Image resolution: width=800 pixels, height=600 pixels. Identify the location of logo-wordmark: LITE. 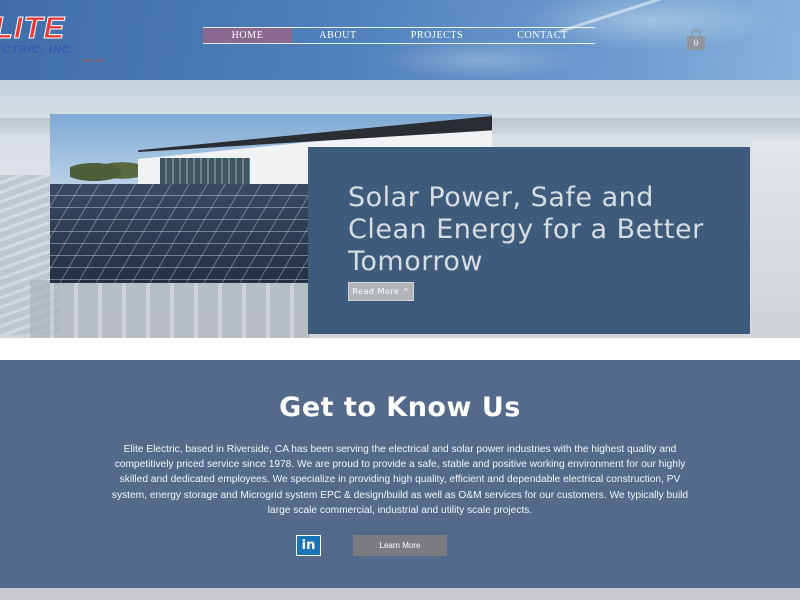
(33, 28).